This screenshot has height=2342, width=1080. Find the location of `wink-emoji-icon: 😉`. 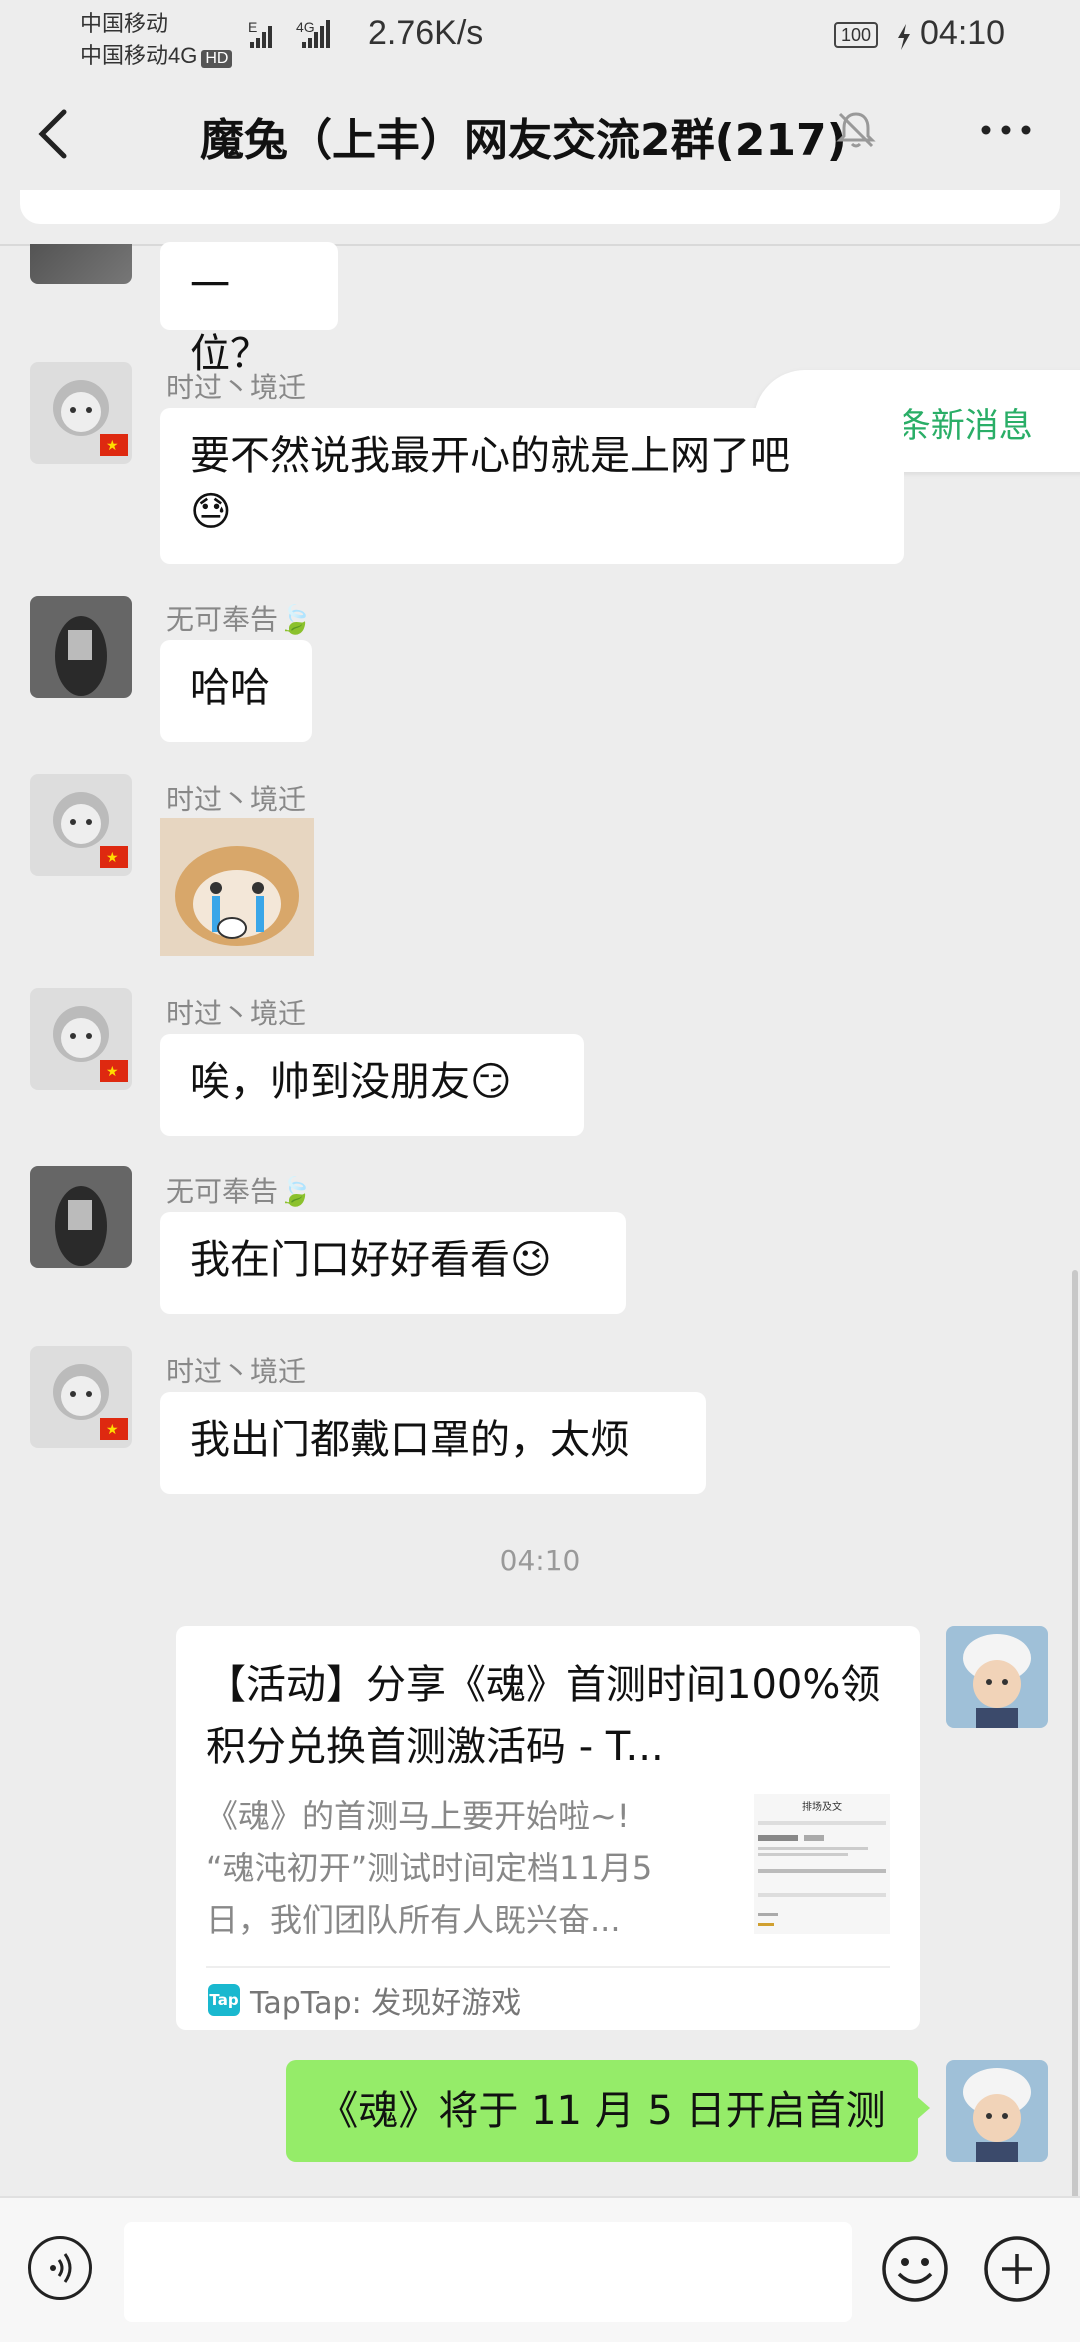

wink-emoji-icon: 😉 is located at coordinates (531, 1260).